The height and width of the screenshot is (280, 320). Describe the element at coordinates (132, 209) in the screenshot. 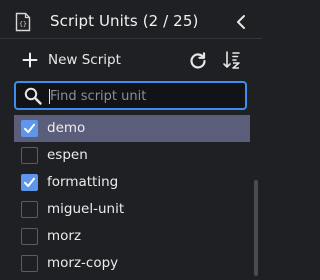

I see `list-item: miguel-unit` at that location.